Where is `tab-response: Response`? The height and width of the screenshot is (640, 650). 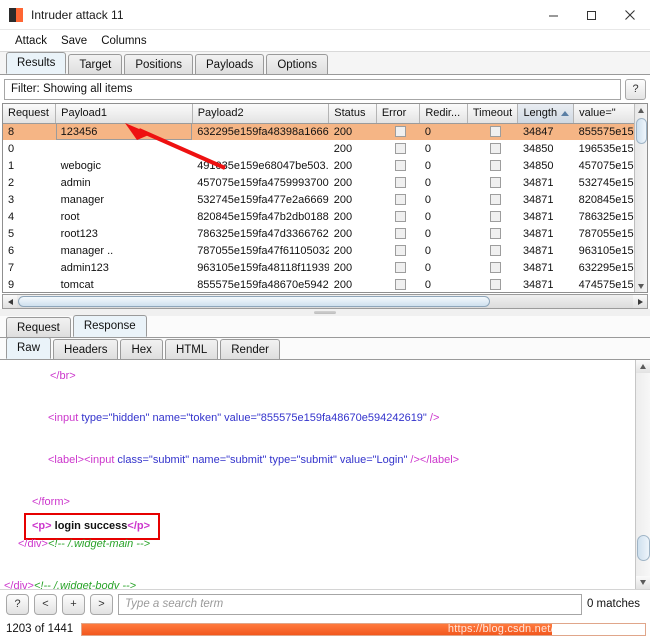 tab-response: Response is located at coordinates (109, 326).